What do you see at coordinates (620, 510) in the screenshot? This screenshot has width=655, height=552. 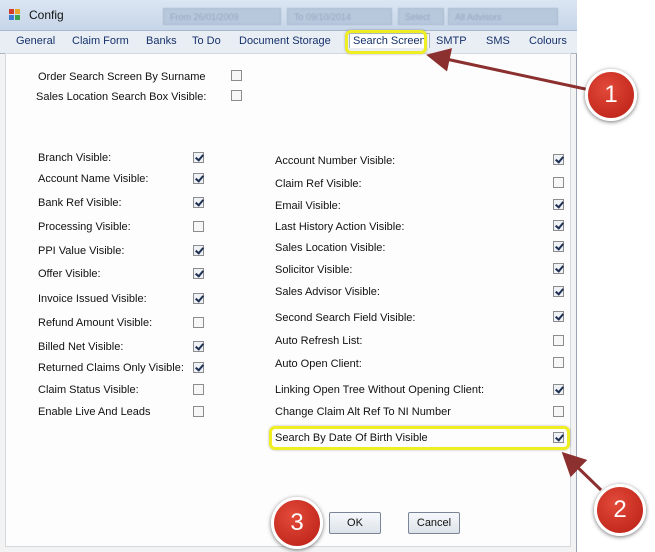 I see `callout-badge-2: 2` at bounding box center [620, 510].